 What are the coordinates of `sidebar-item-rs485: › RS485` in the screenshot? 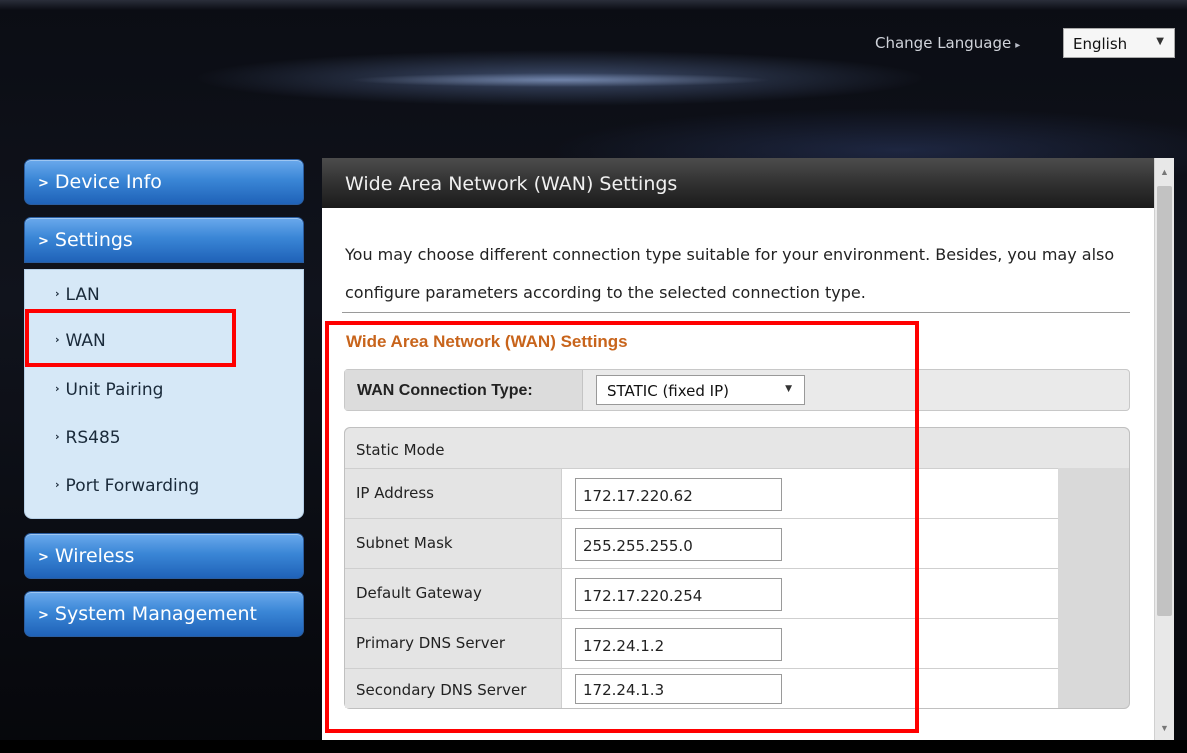 It's located at (88, 438).